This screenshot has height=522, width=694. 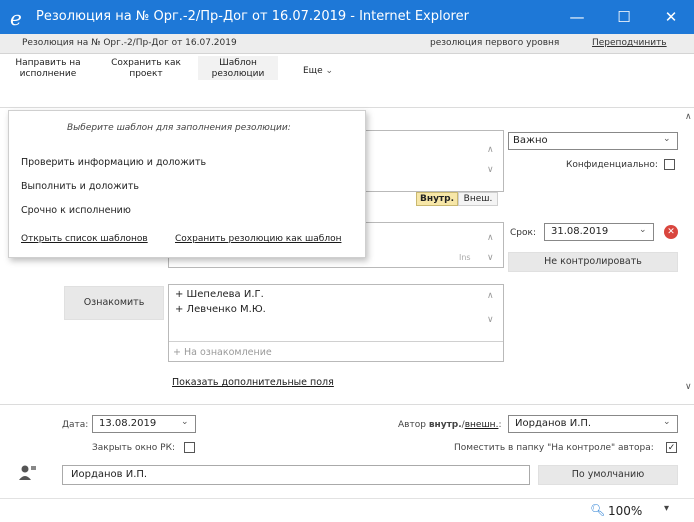 What do you see at coordinates (146, 74) in the screenshot?
I see `save-label-line2: проект` at bounding box center [146, 74].